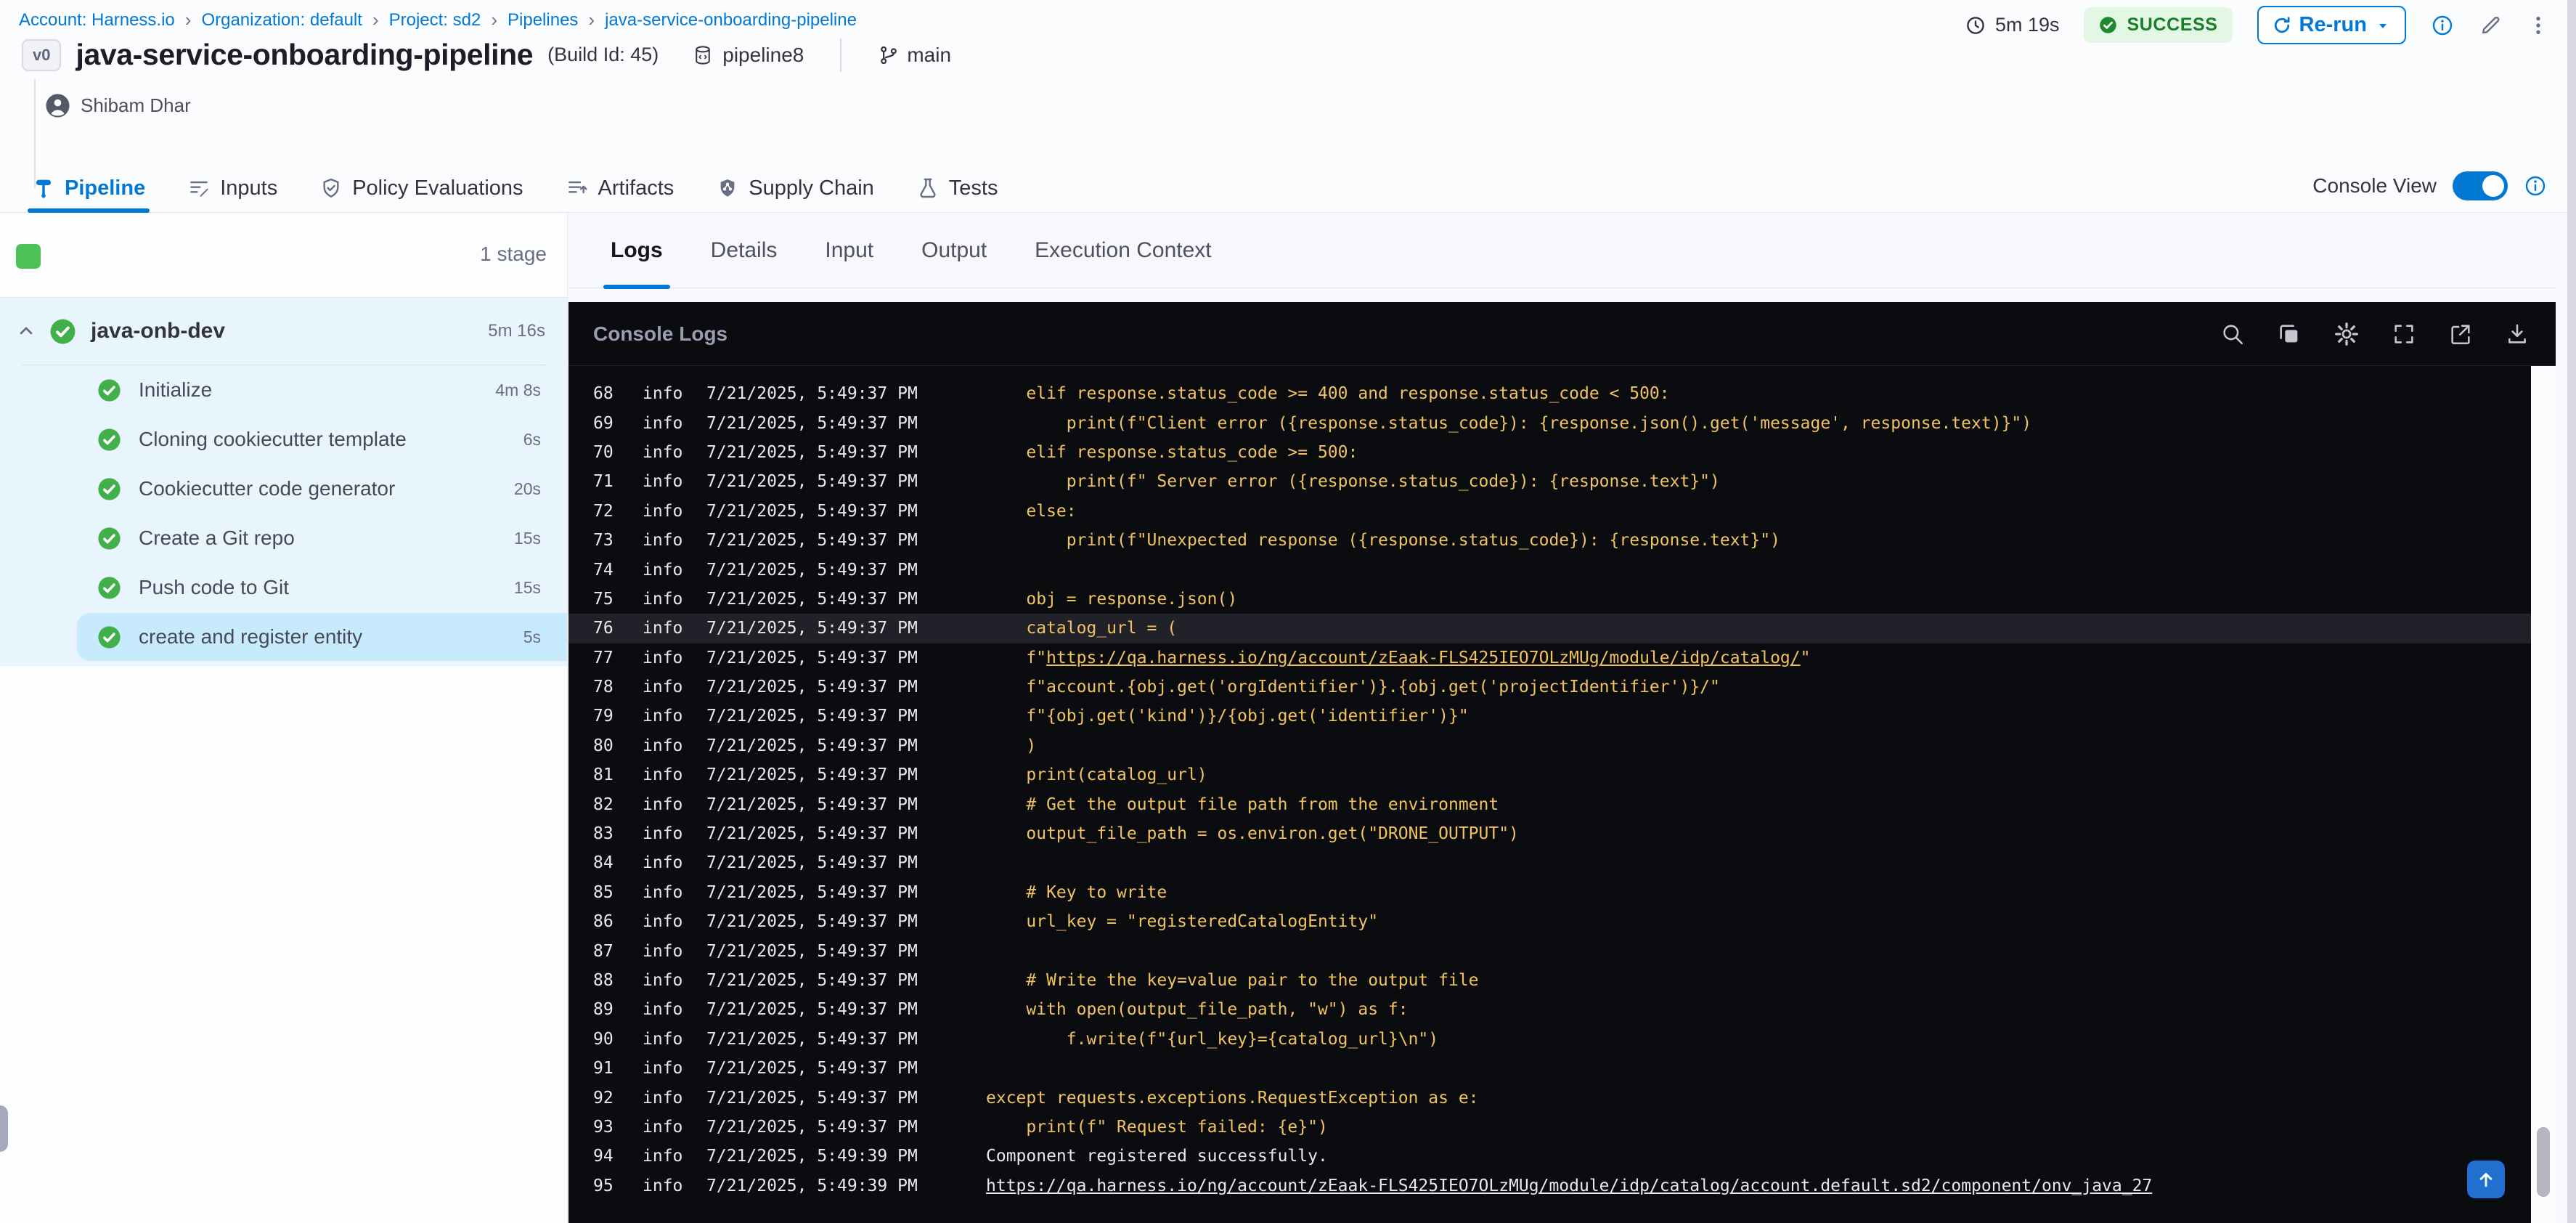 This screenshot has width=2576, height=1223. Describe the element at coordinates (283, 331) in the screenshot. I see `stage-row-java-onb-dev: java-onb-dev 5m 16s` at that location.